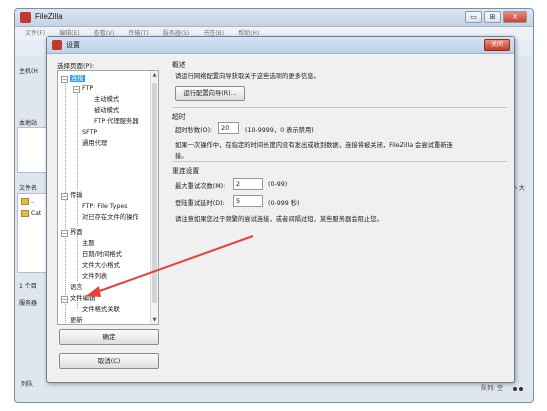 The height and width of the screenshot is (411, 547). I want to click on annotation-arrow, so click(170, 266).